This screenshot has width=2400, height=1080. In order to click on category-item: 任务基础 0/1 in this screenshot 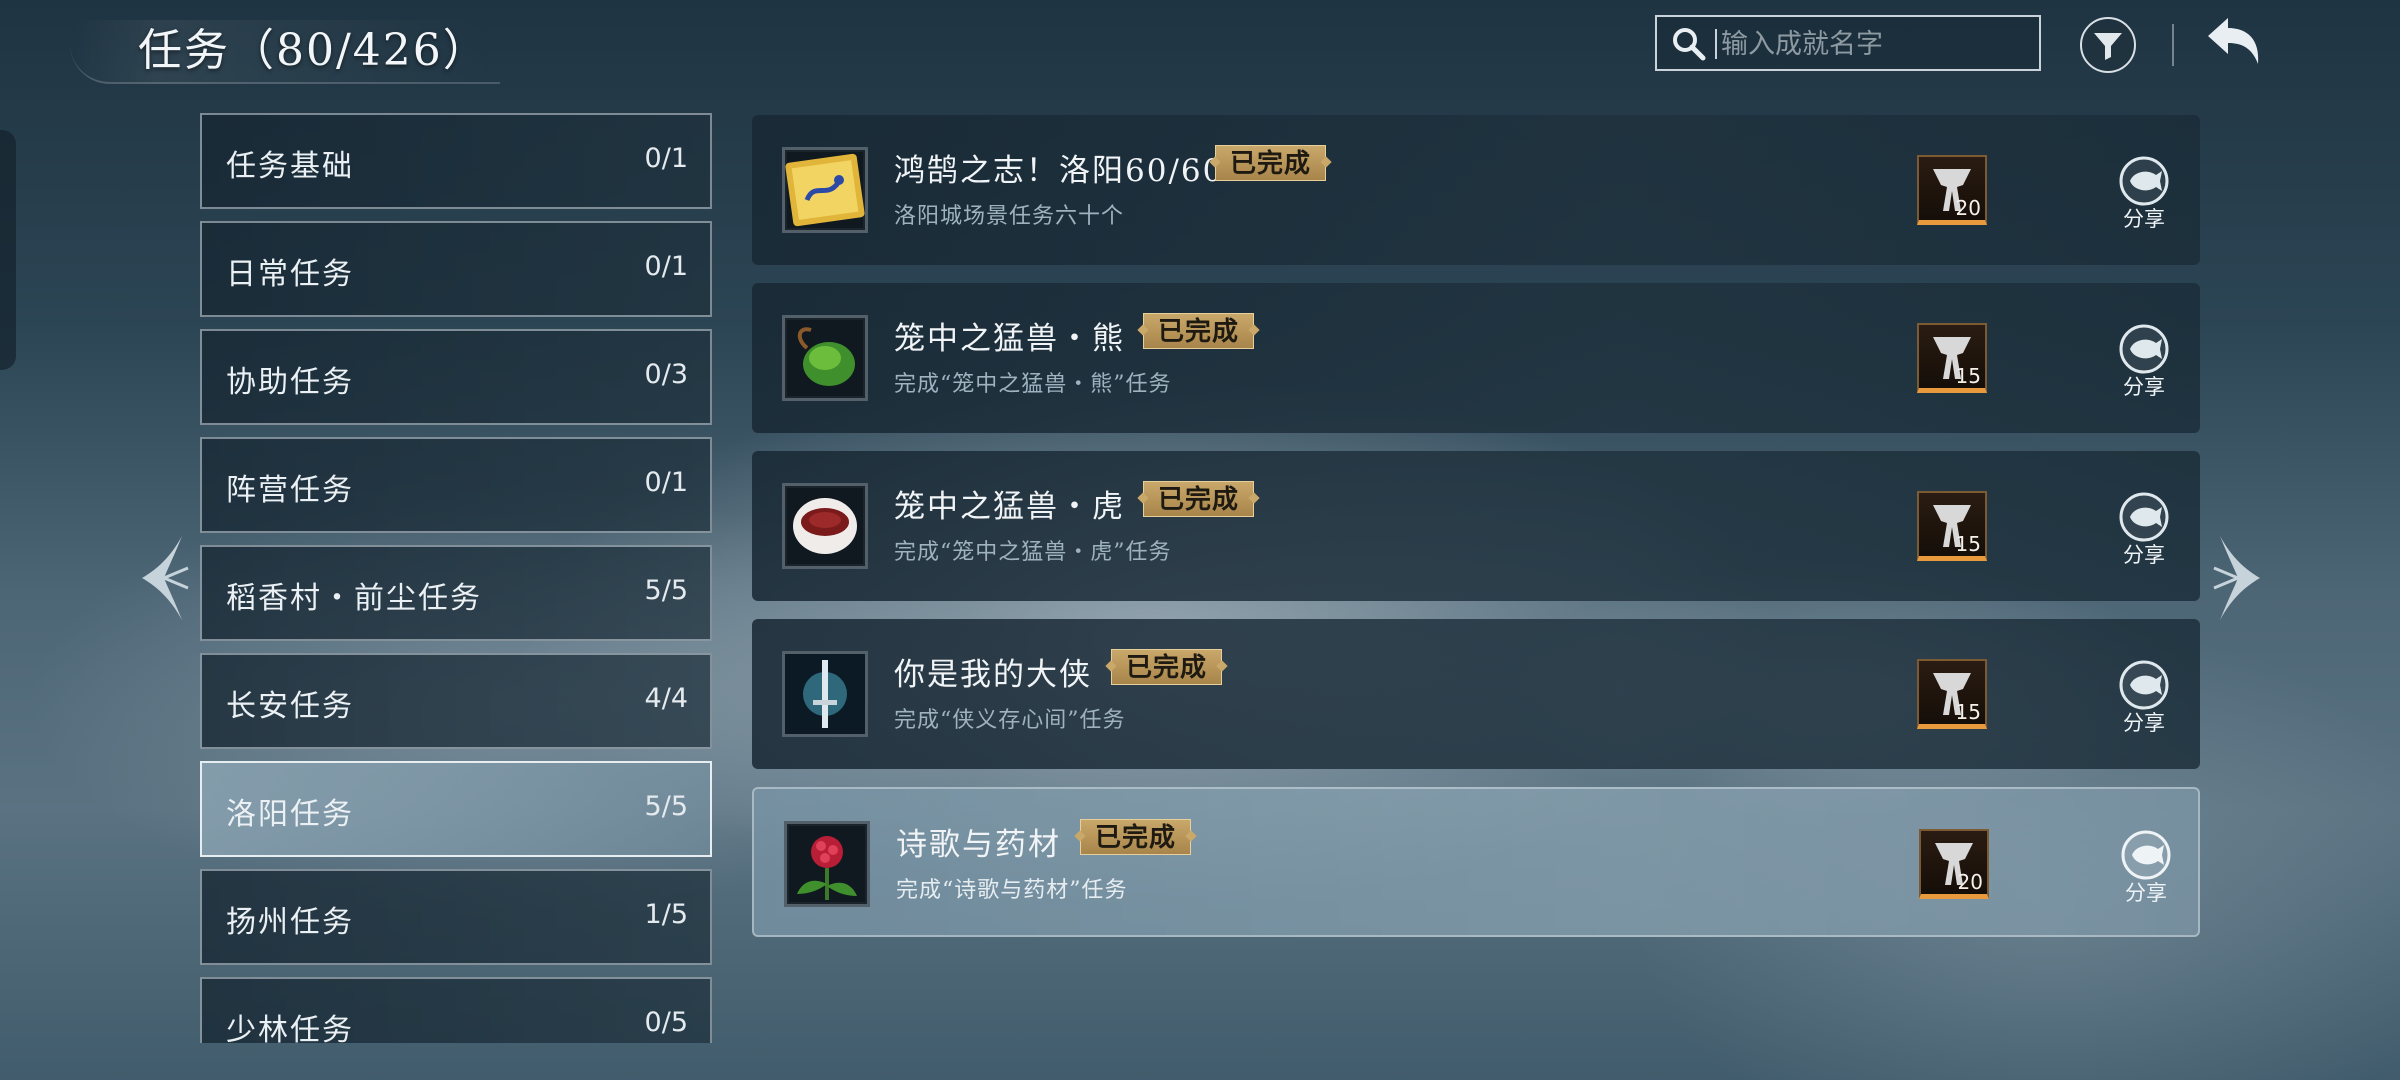, I will do `click(456, 161)`.